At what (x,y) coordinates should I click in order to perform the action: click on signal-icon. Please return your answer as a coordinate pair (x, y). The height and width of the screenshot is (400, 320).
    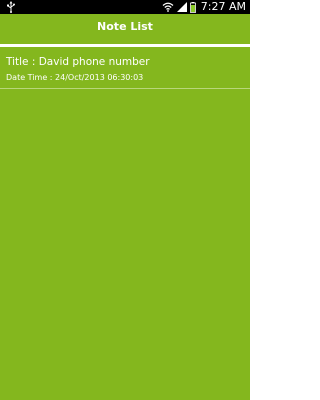
    Looking at the image, I should click on (181, 7).